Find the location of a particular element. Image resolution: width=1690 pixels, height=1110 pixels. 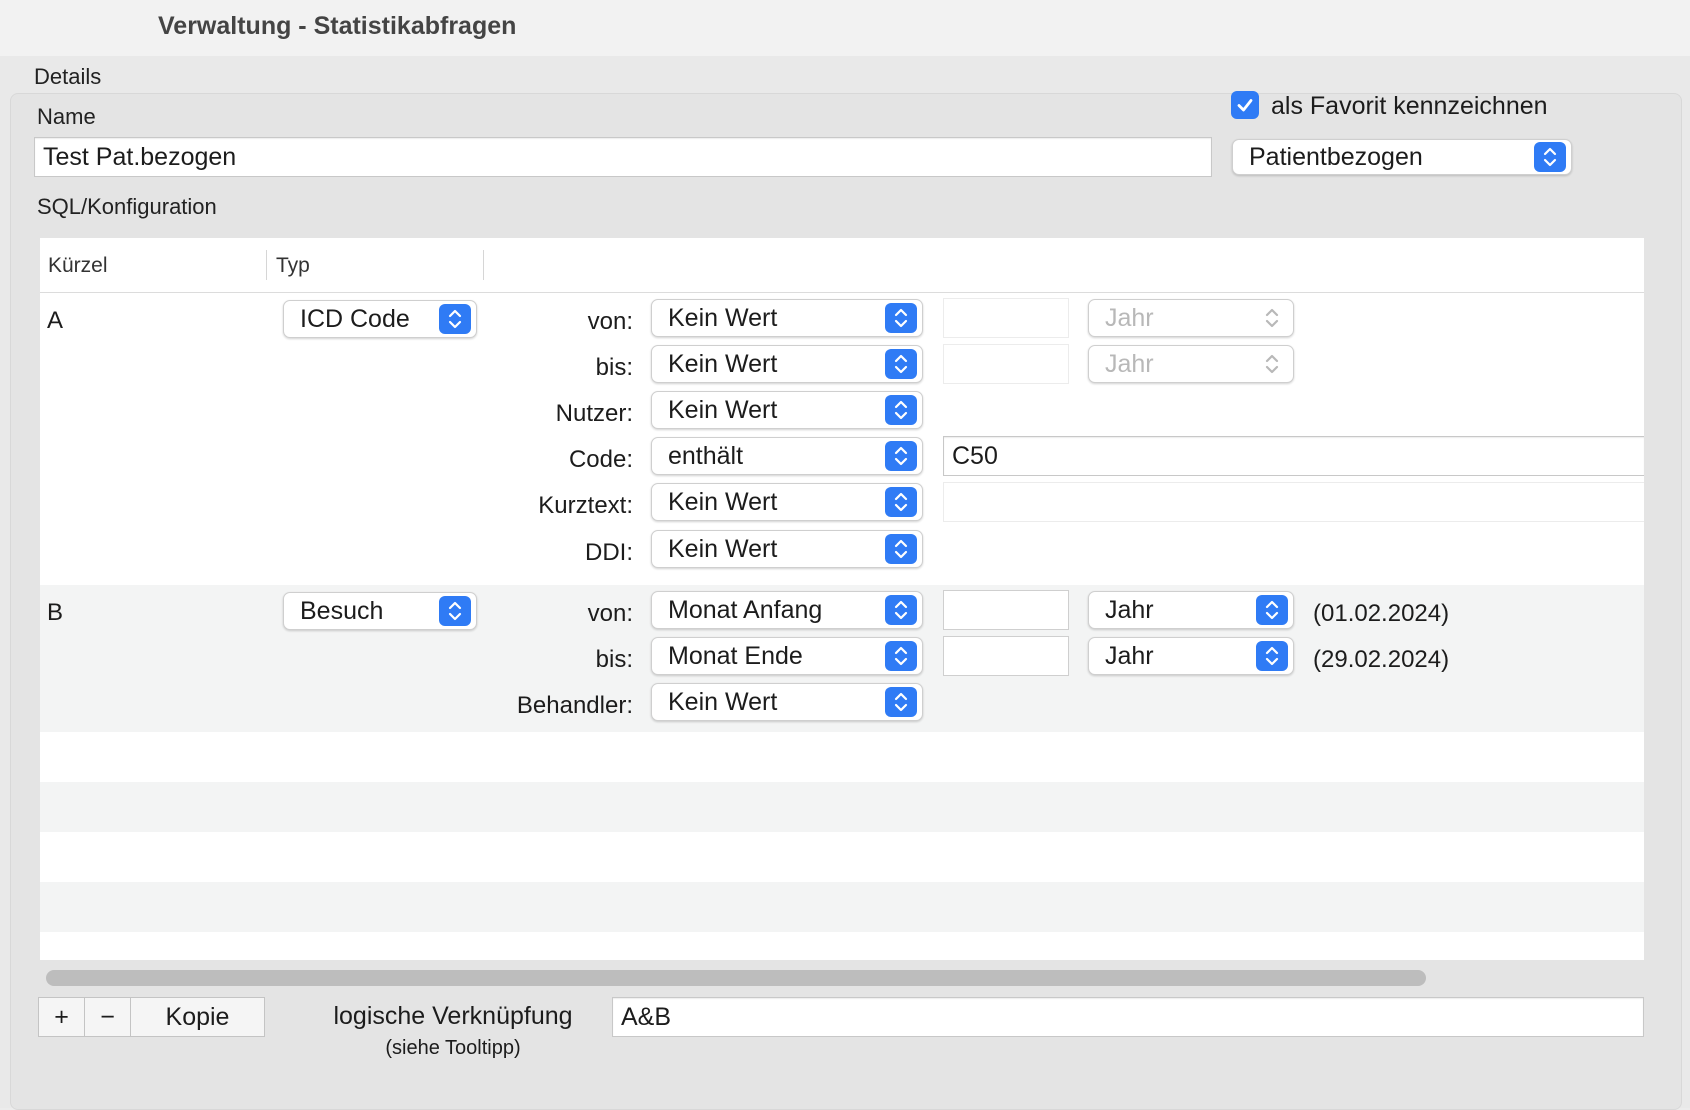

sql-config-label: SQL/Konfiguration is located at coordinates (127, 206).